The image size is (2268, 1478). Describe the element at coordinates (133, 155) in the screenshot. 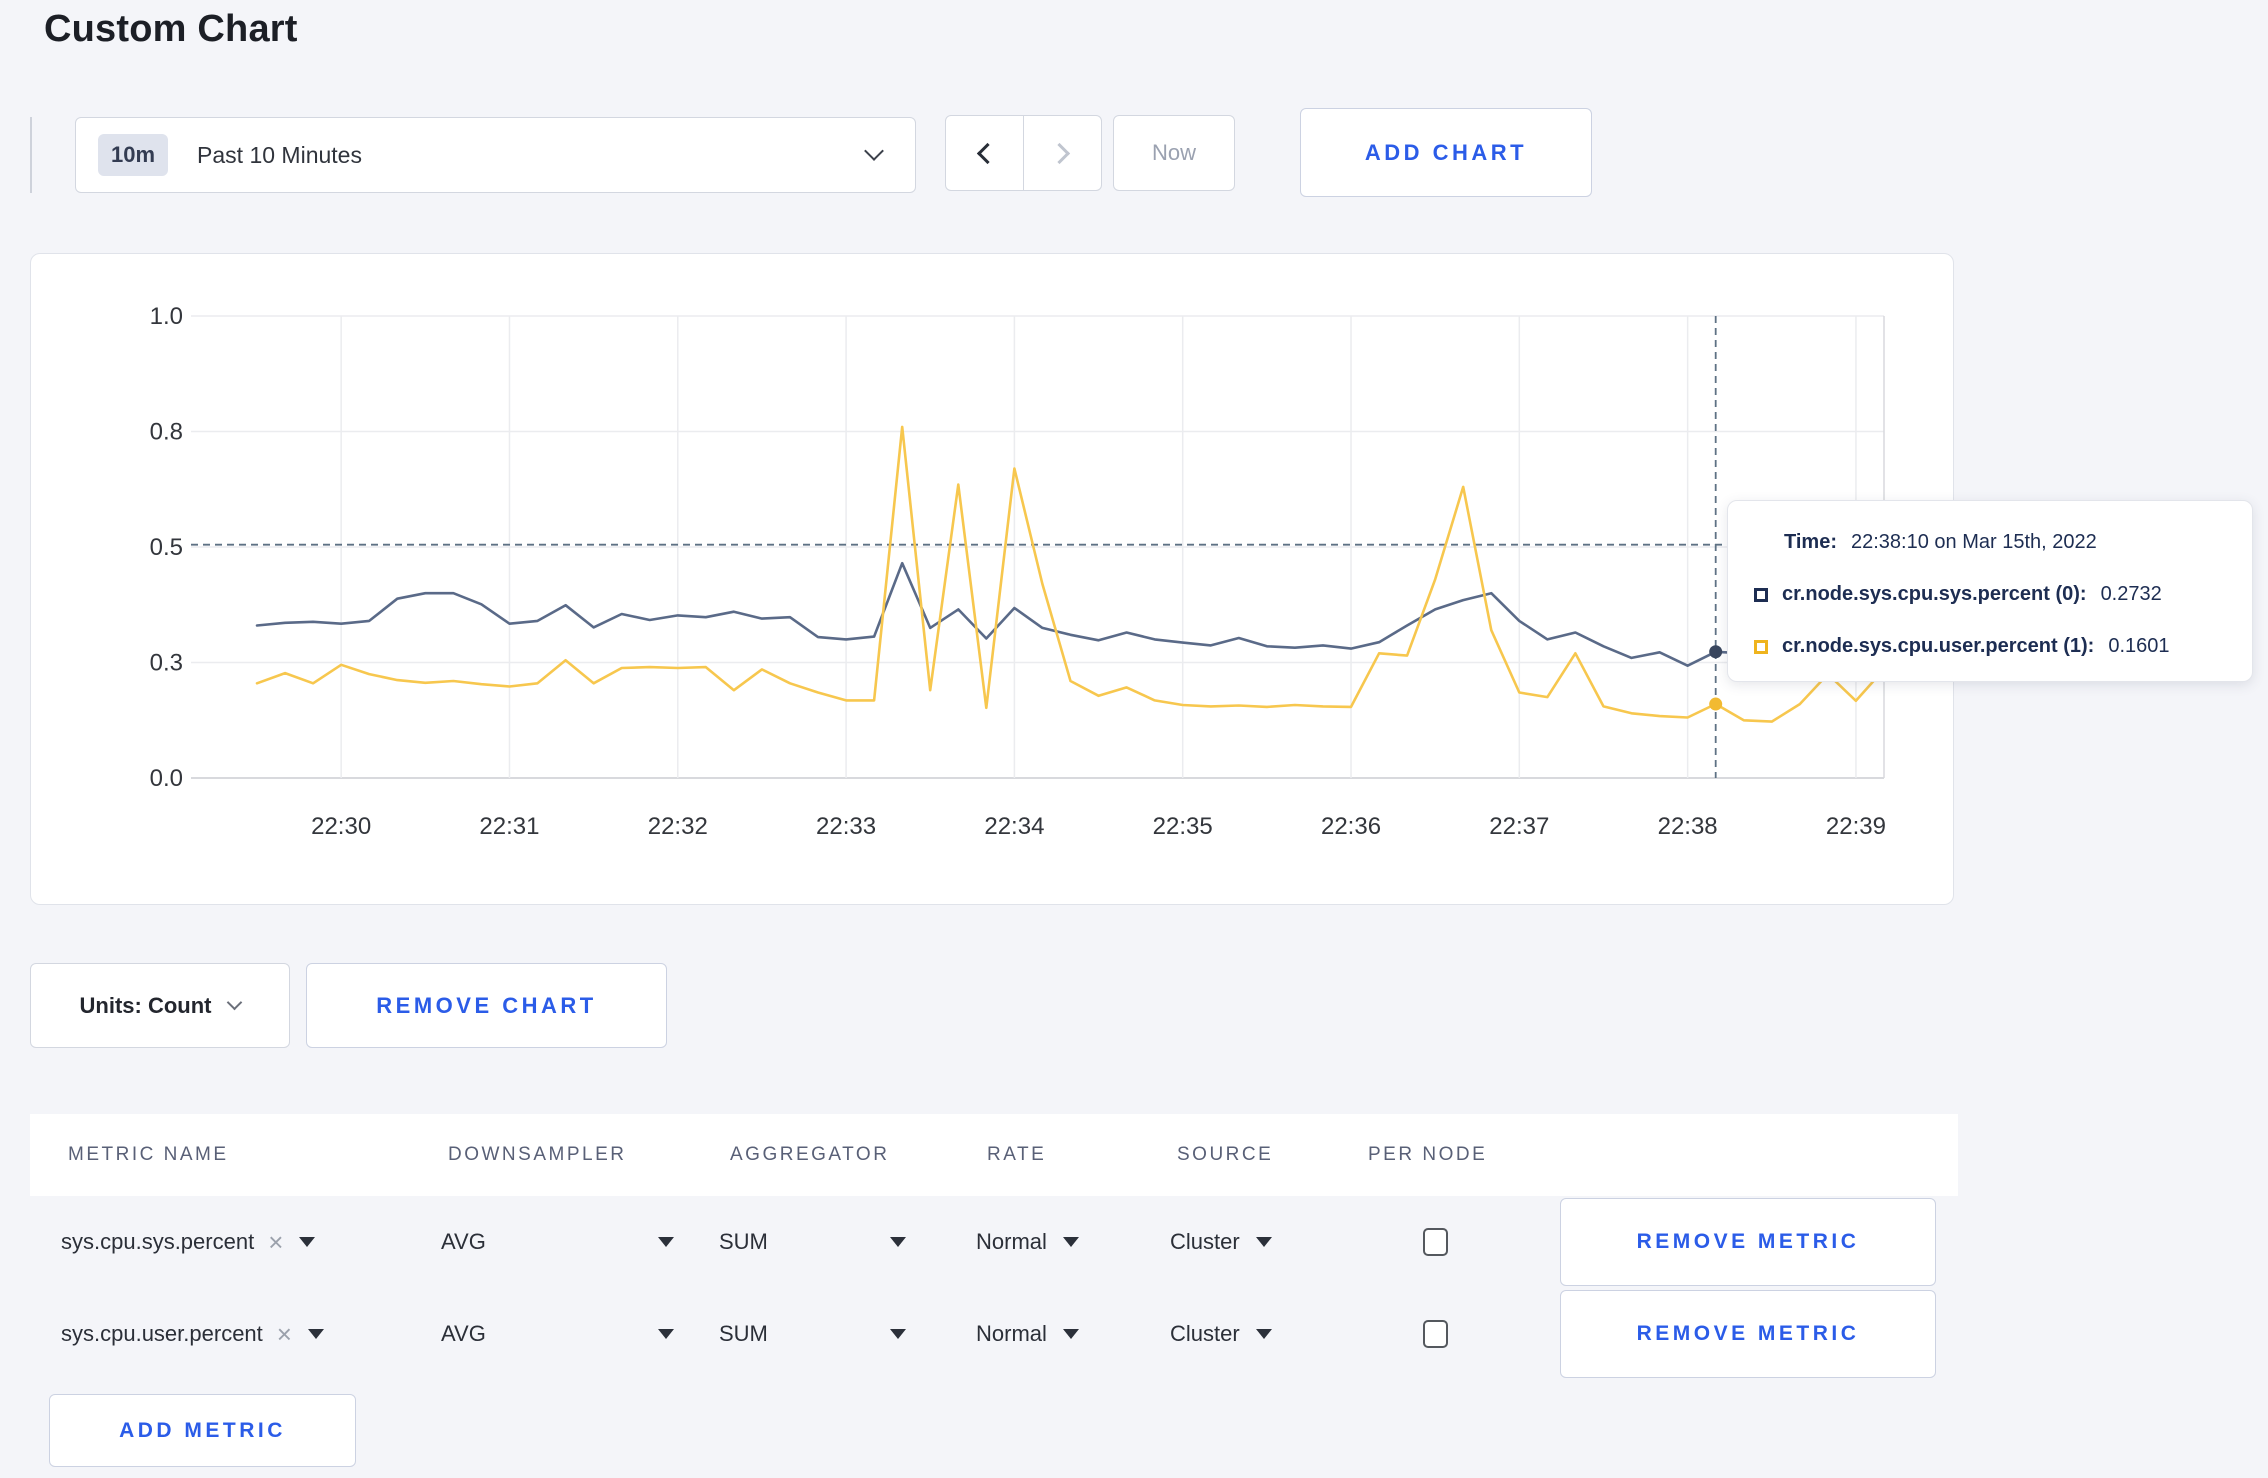

I see `time-range-badge: 10m` at that location.